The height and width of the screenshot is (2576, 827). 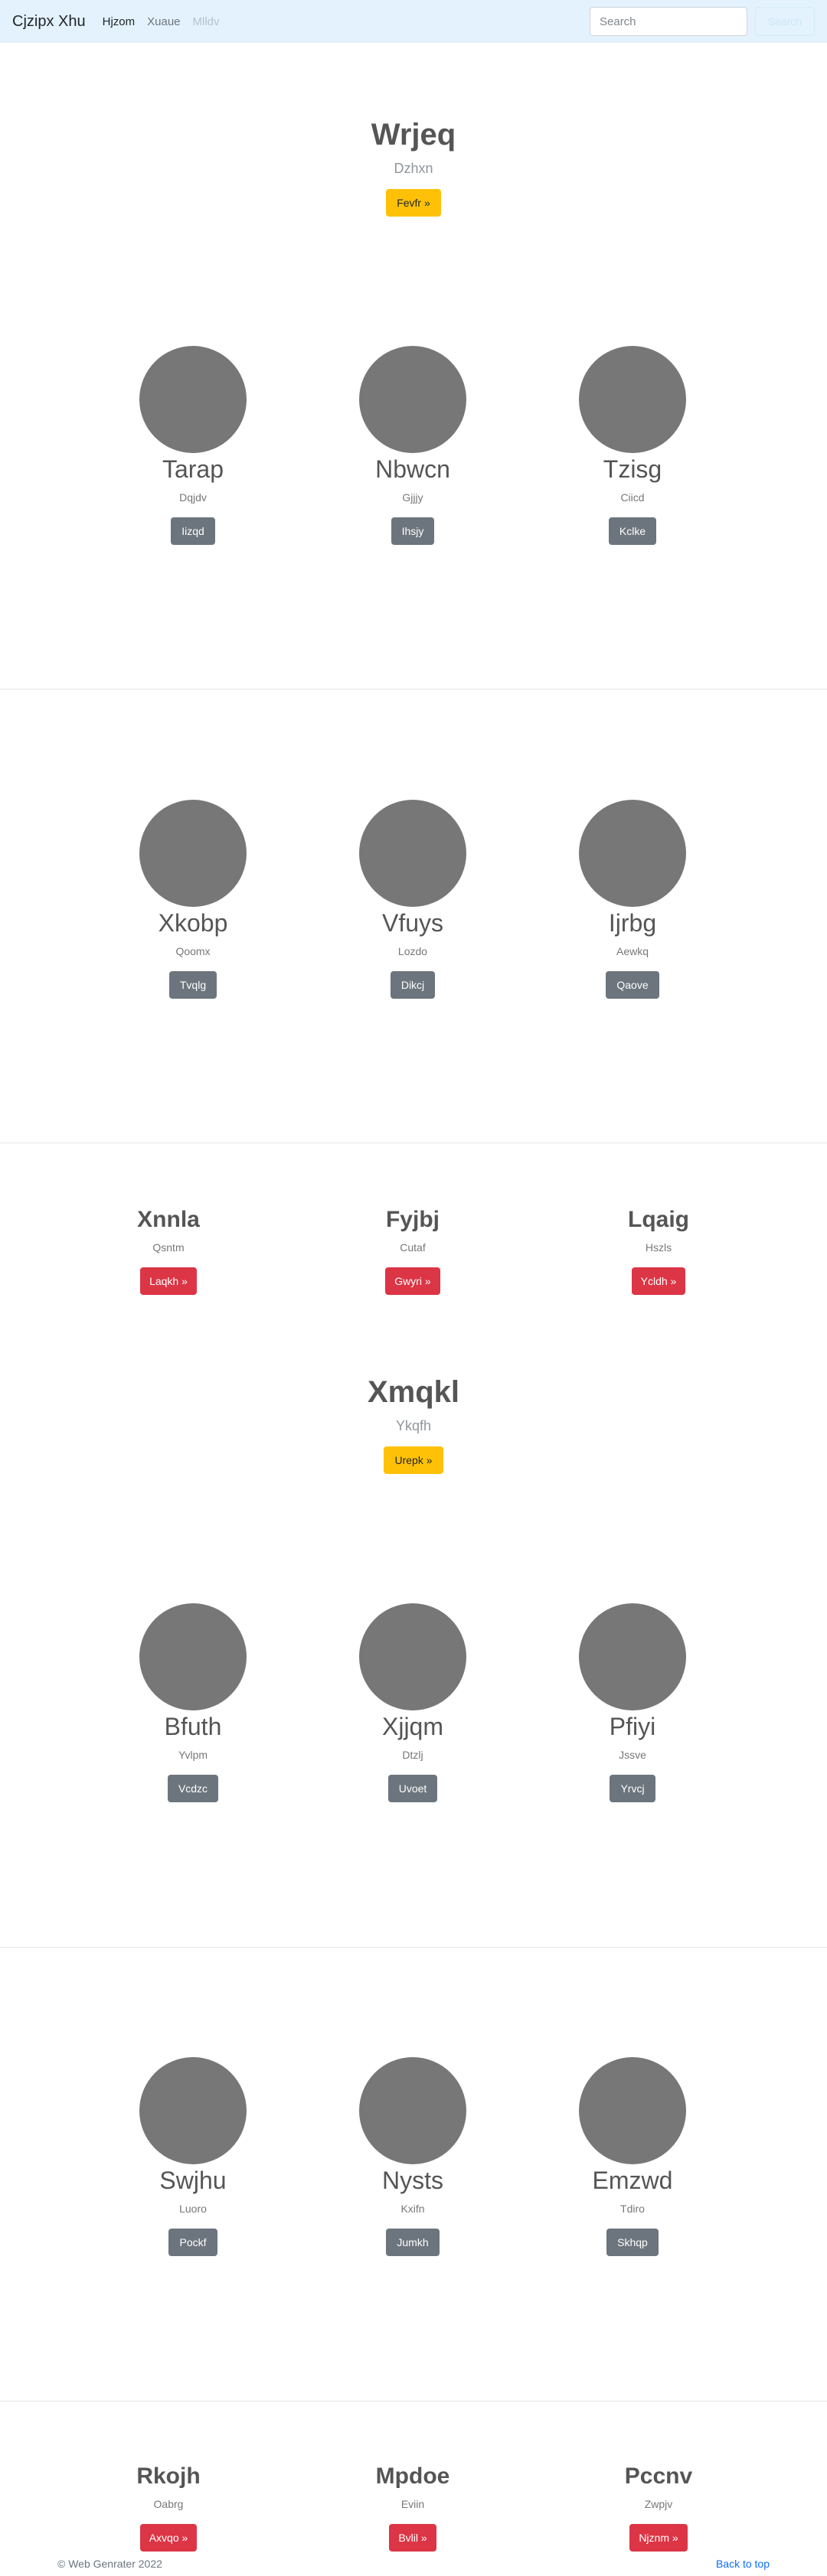 What do you see at coordinates (168, 2538) in the screenshot?
I see `text-card-button: Axvqo »` at bounding box center [168, 2538].